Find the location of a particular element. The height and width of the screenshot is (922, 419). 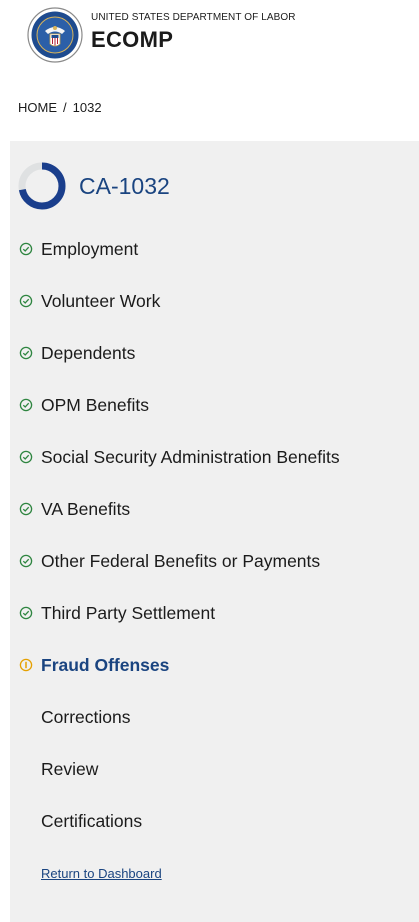

nav-item-social-security-administration-benefits: Social Security Administration Benefits is located at coordinates (209, 458).